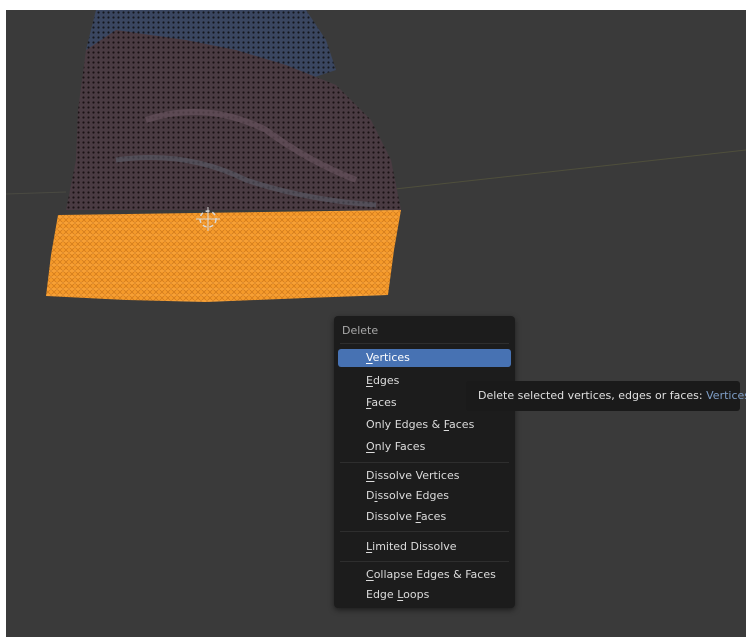  Describe the element at coordinates (424, 517) in the screenshot. I see `menu-item-dissolve-faces: Dissolve Faces` at that location.